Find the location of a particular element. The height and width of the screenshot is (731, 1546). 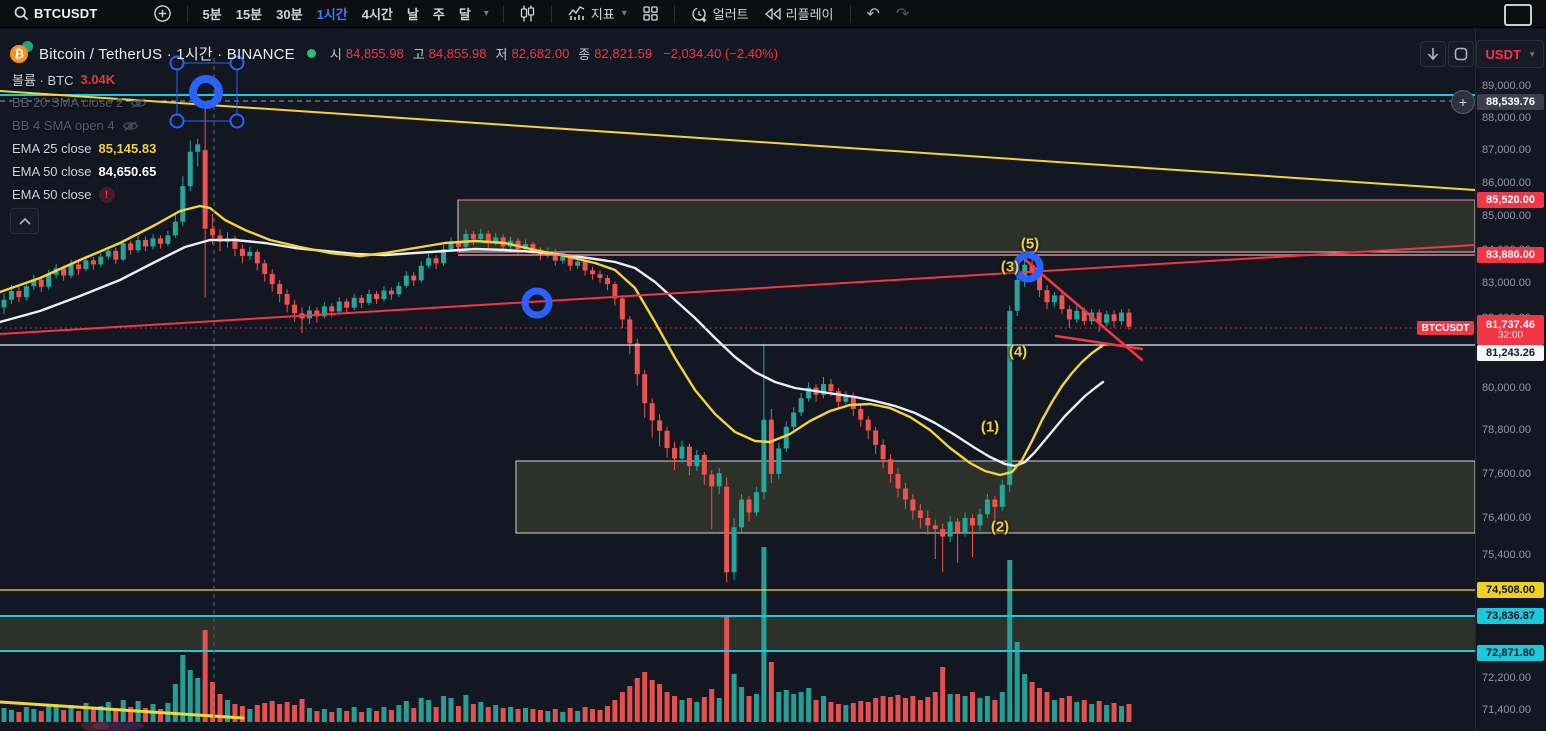

volume-legend-label: 볼륨 · BTC is located at coordinates (42, 79).